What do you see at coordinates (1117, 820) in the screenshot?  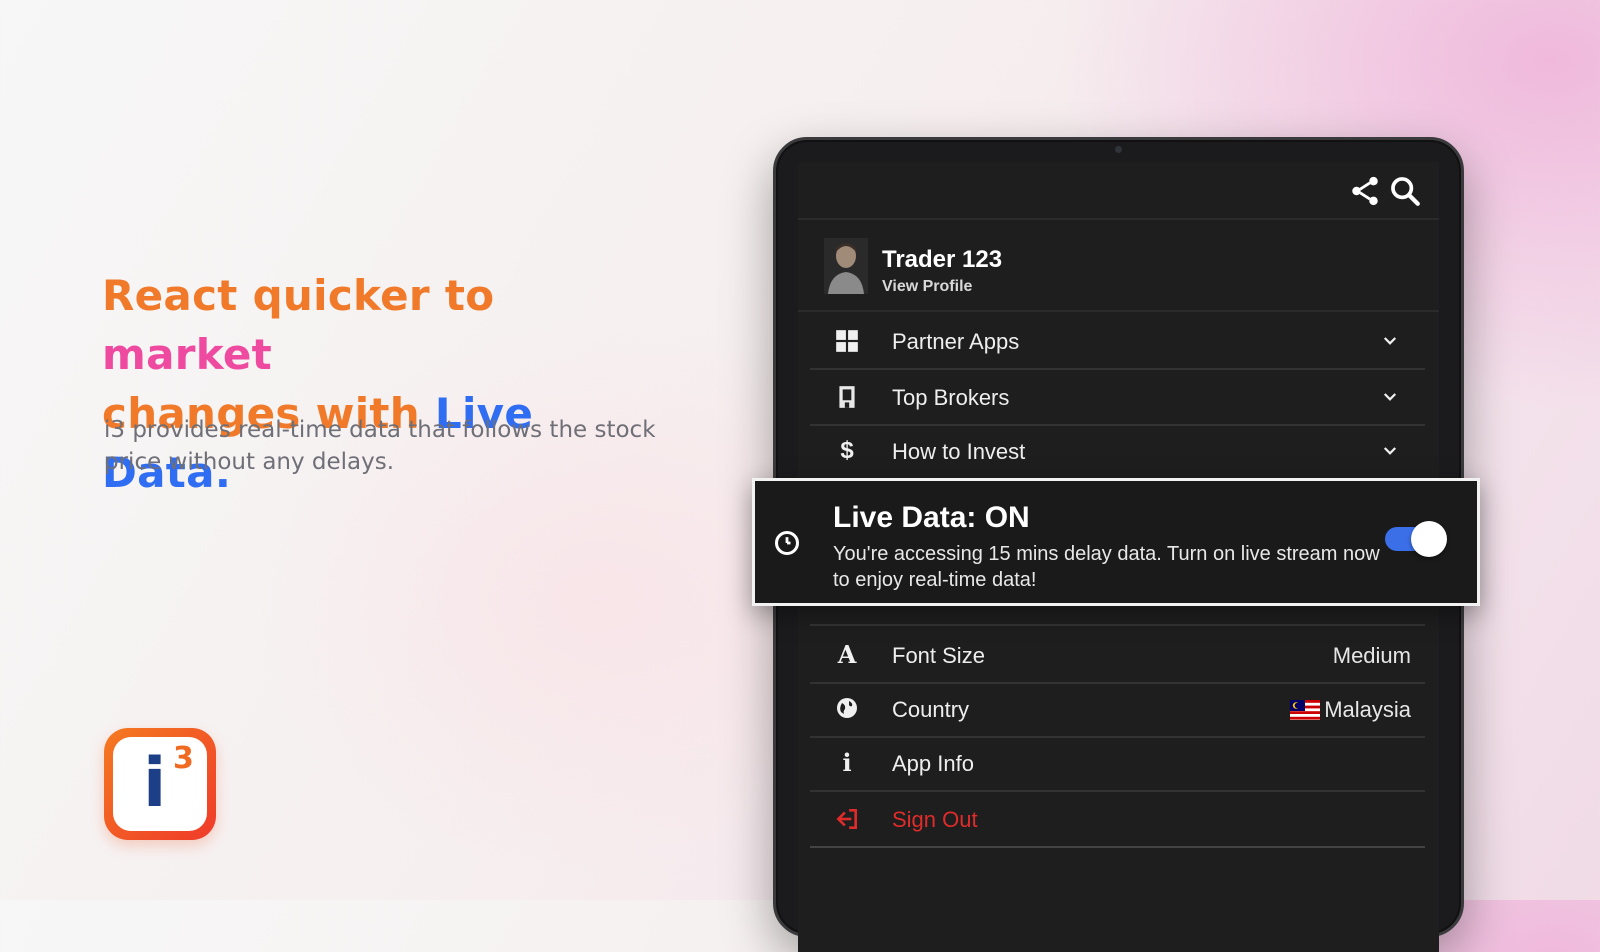 I see `setting-sign-out: Sign Out` at bounding box center [1117, 820].